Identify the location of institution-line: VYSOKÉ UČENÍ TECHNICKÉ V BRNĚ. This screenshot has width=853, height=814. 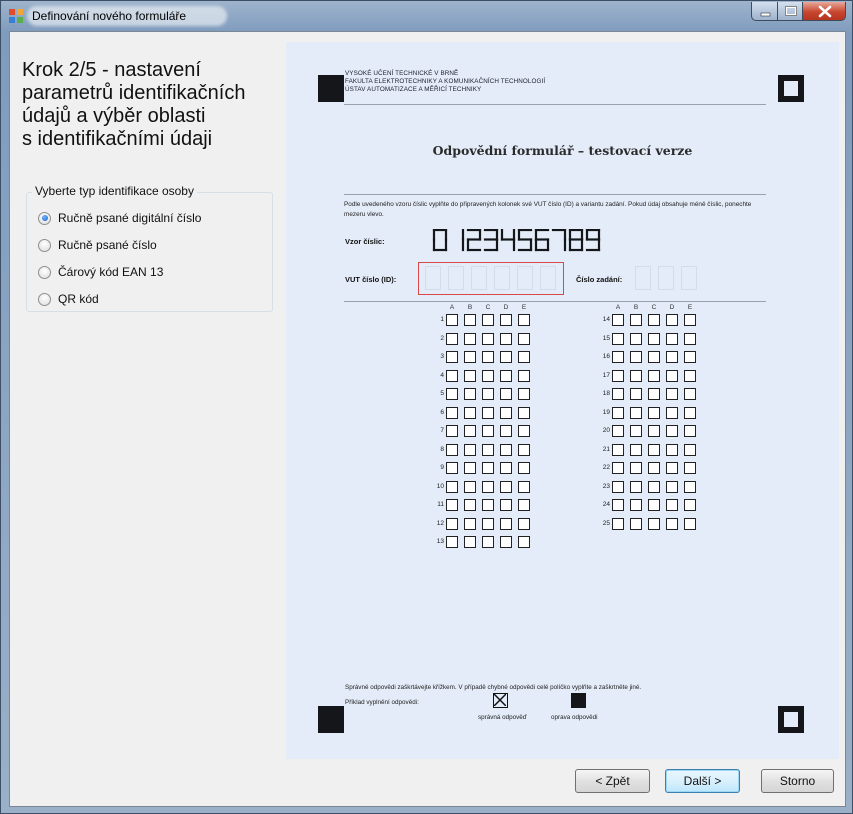
(402, 73).